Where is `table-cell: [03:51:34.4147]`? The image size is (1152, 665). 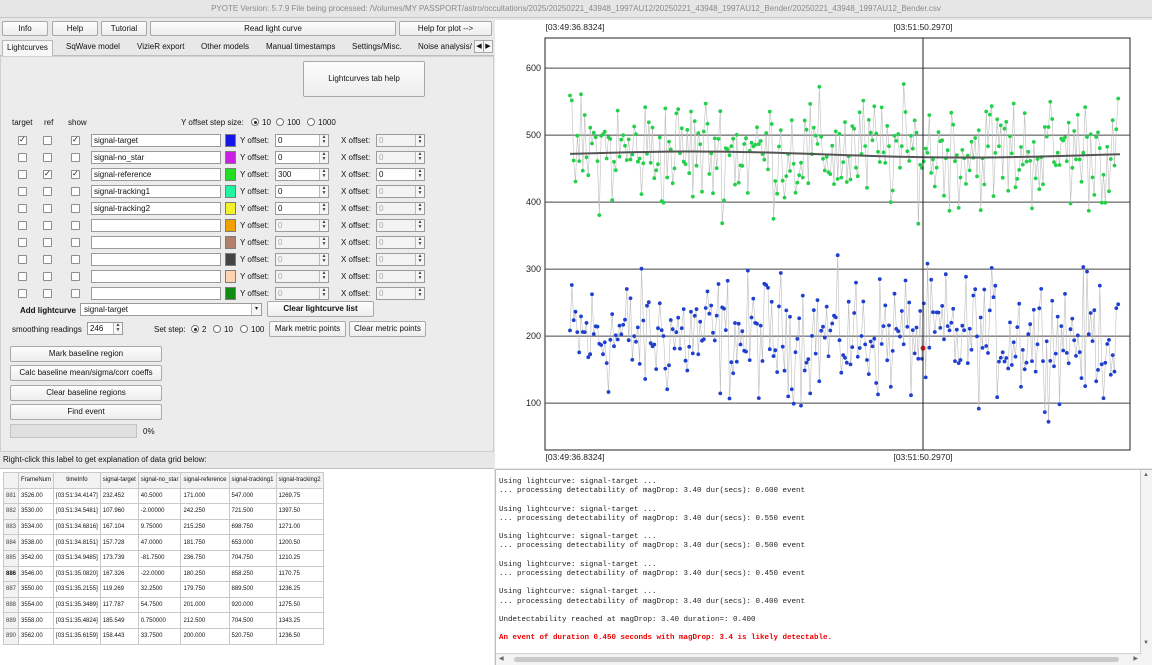 table-cell: [03:51:34.4147] is located at coordinates (77, 496).